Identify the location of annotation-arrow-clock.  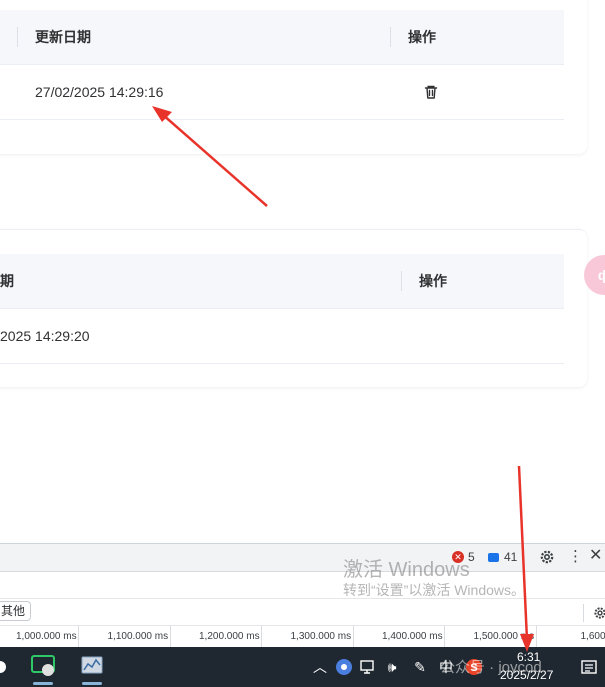
(525, 558).